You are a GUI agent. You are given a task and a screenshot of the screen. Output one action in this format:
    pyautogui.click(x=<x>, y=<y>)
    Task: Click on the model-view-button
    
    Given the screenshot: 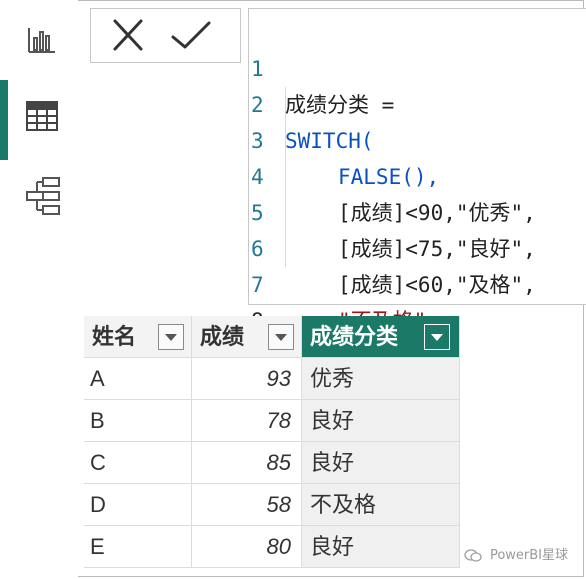 What is the action you would take?
    pyautogui.click(x=39, y=197)
    